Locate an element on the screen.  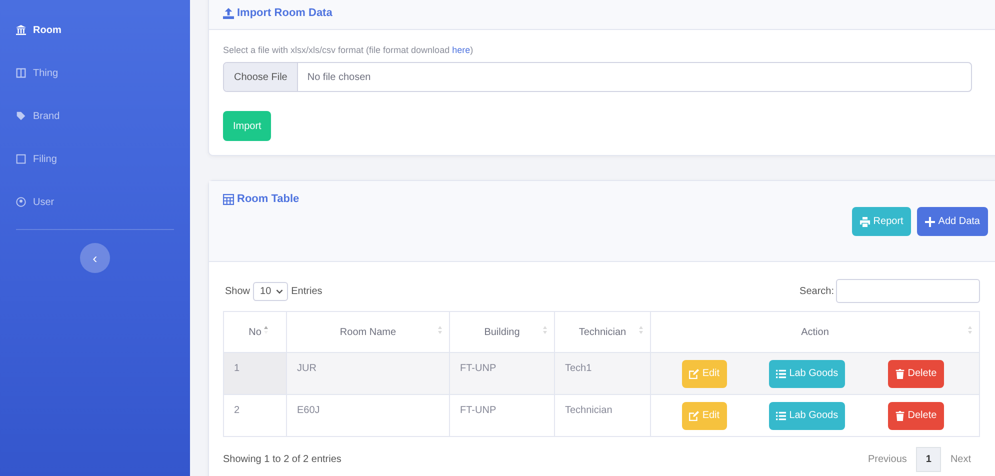
square-icon is located at coordinates (21, 159).